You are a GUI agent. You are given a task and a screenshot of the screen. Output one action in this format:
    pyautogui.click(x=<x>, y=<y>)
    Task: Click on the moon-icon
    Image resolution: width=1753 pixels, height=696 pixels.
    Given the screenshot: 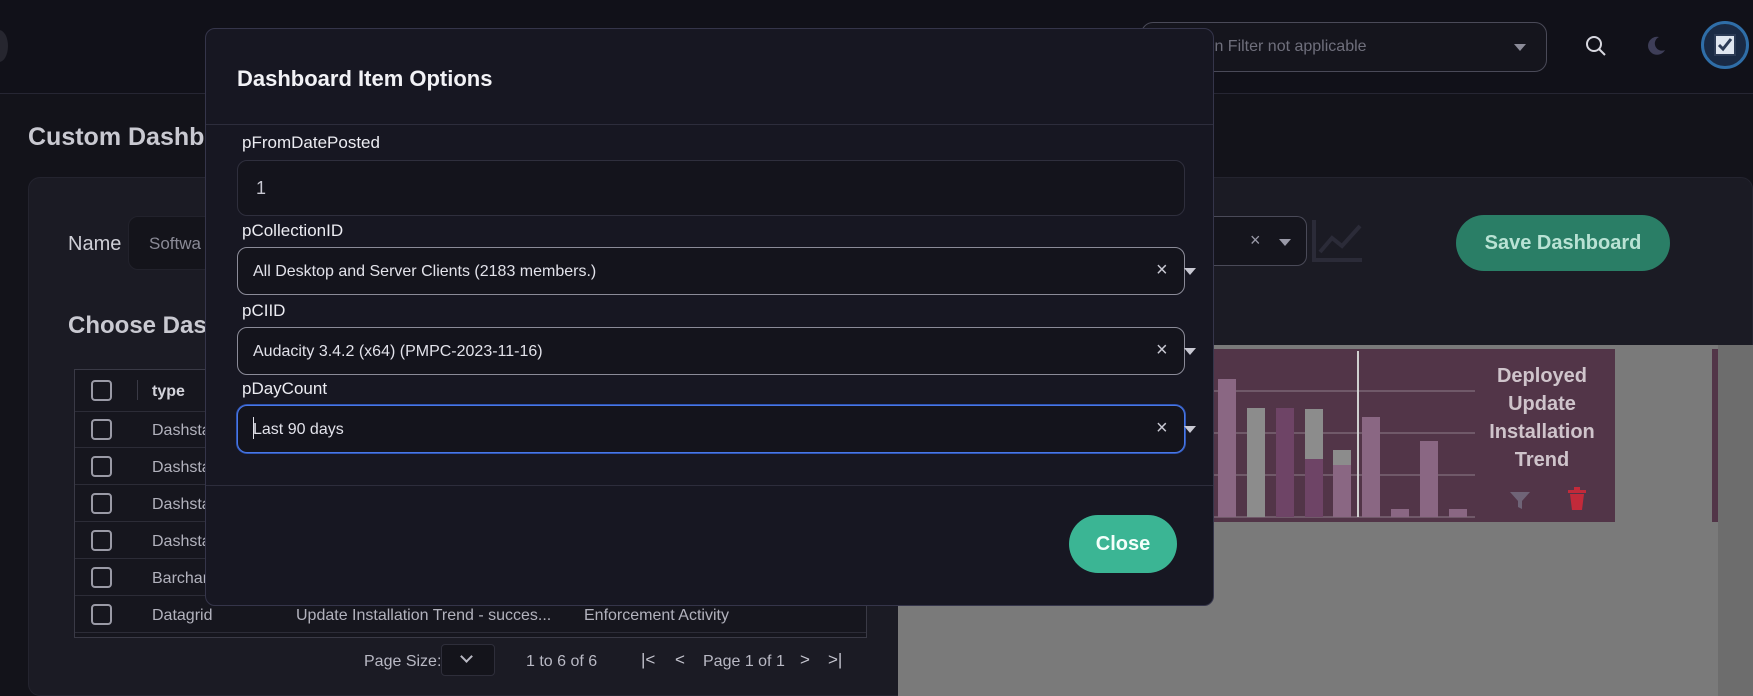 What is the action you would take?
    pyautogui.click(x=1656, y=46)
    